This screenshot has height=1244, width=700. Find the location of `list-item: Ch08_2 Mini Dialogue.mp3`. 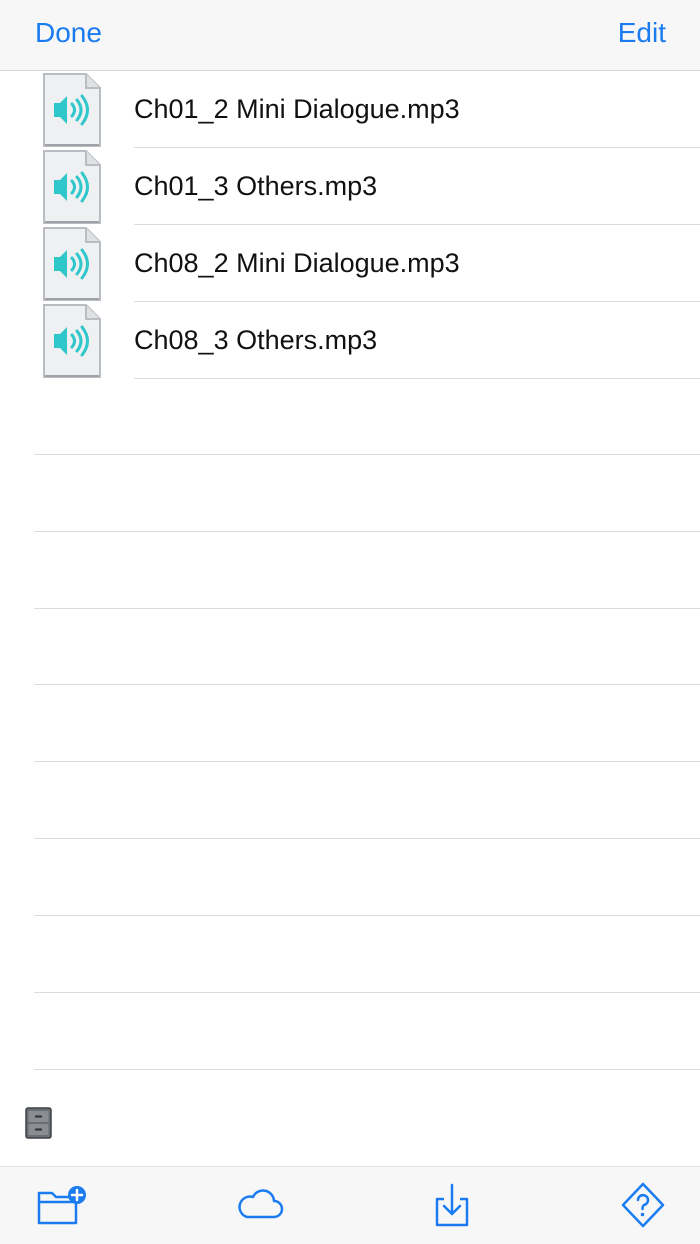

list-item: Ch08_2 Mini Dialogue.mp3 is located at coordinates (350, 263).